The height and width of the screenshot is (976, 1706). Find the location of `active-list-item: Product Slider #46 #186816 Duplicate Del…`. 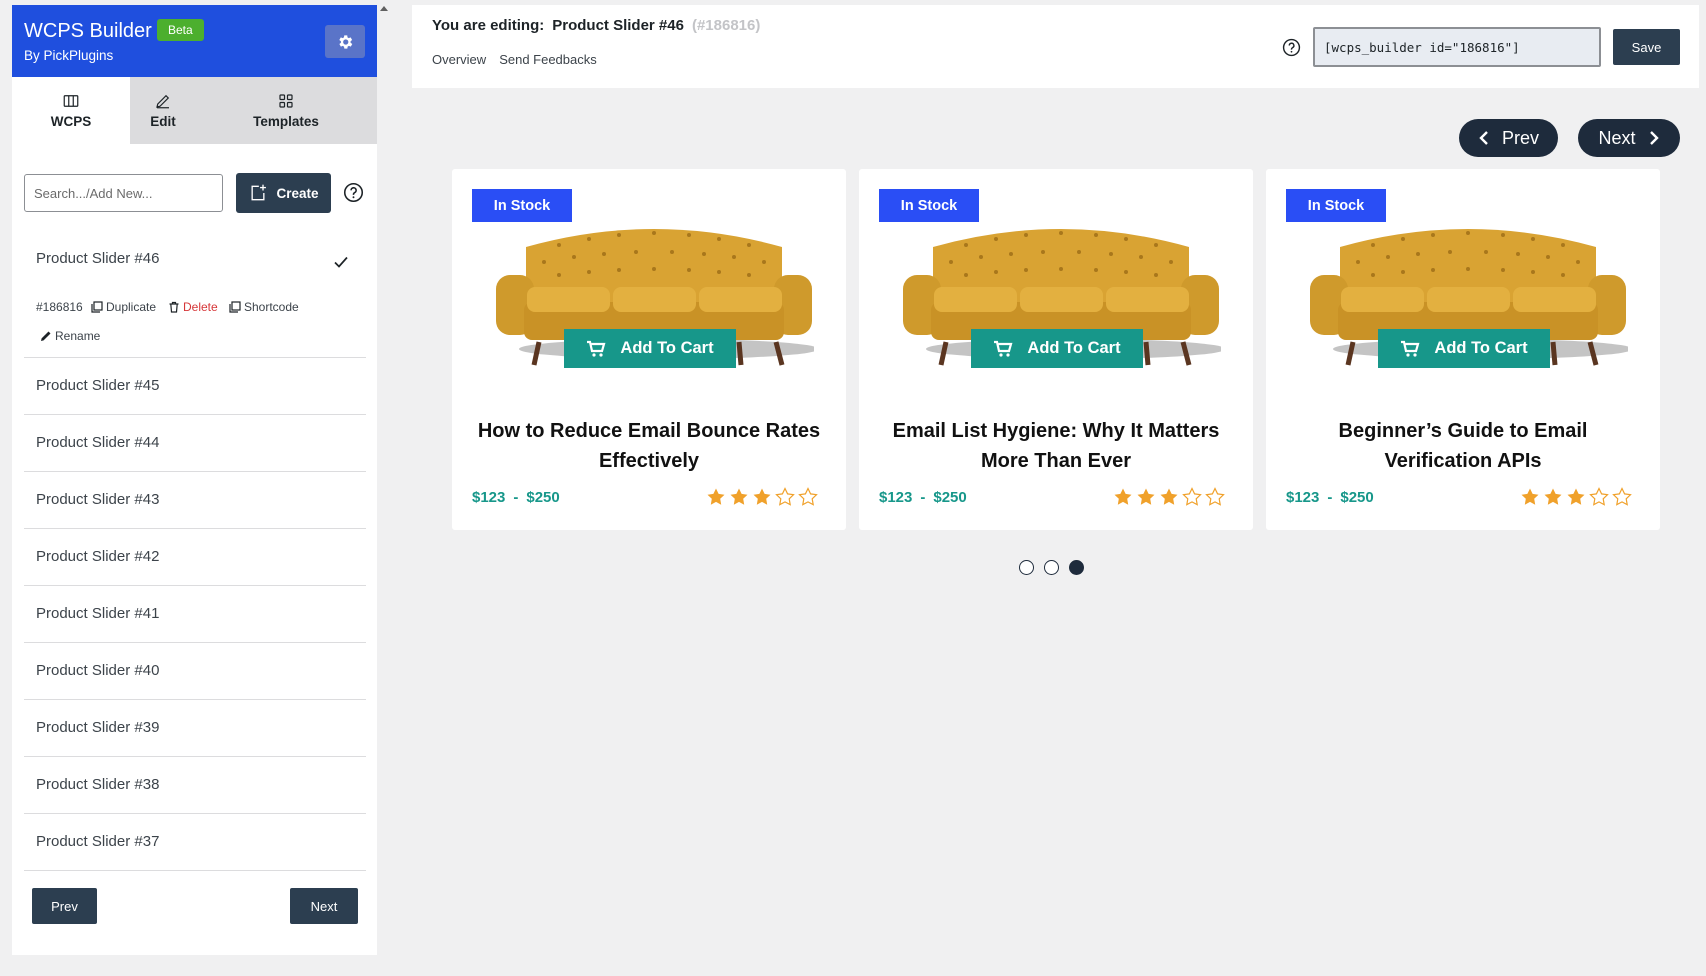

active-list-item: Product Slider #46 #186816 Duplicate Del… is located at coordinates (195, 294).